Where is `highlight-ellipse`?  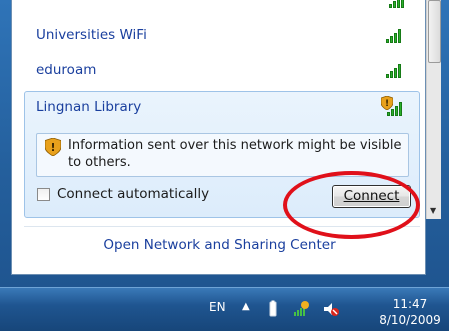
highlight-ellipse is located at coordinates (351, 205).